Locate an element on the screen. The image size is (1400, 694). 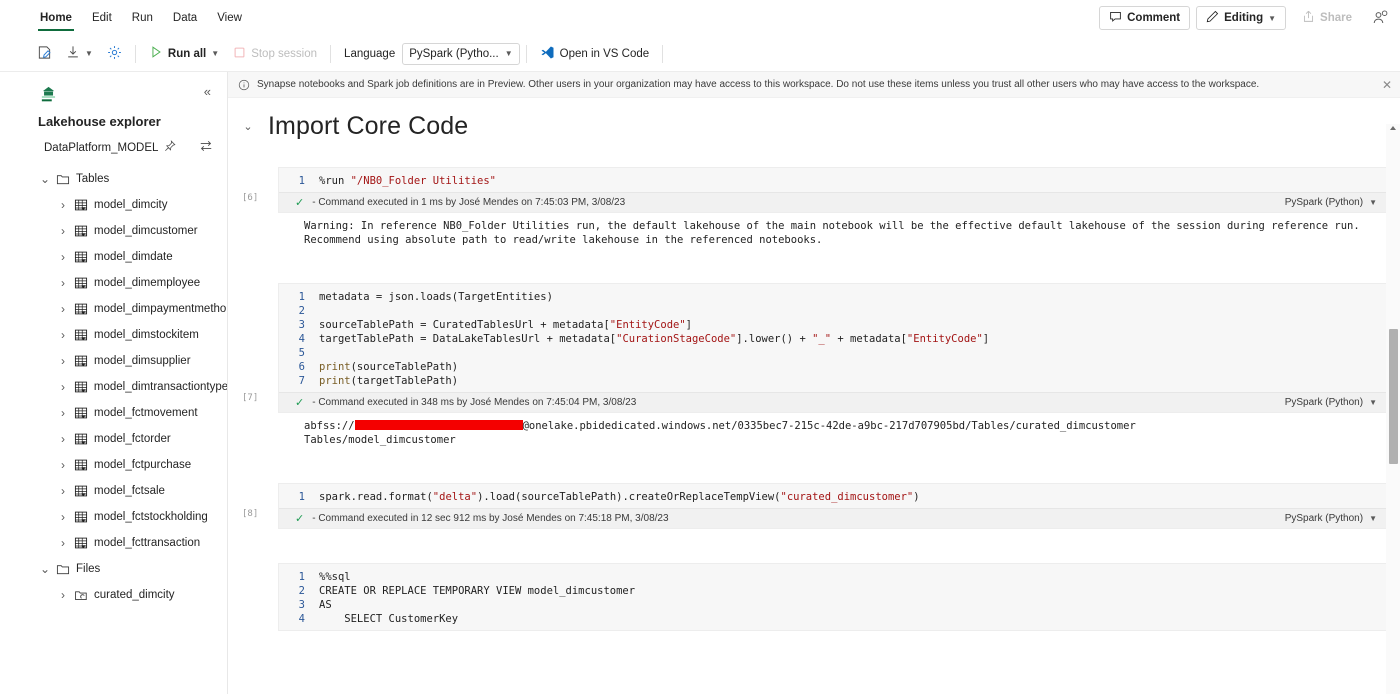
tree-item-model_fctpurchase: › model_fctpurchase is located at coordinates (113, 465).